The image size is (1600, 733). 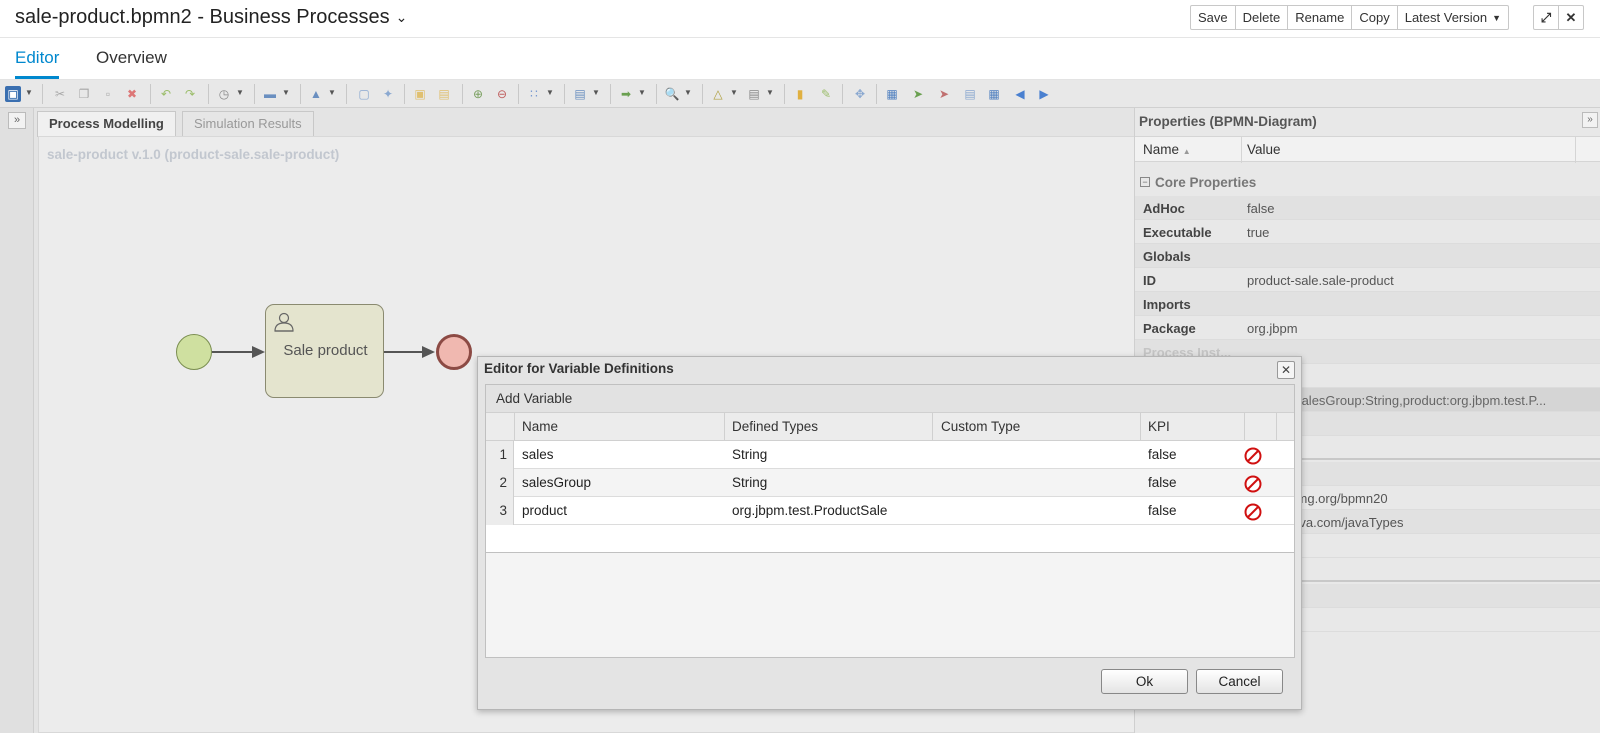 What do you see at coordinates (194, 352) in the screenshot?
I see `start-event` at bounding box center [194, 352].